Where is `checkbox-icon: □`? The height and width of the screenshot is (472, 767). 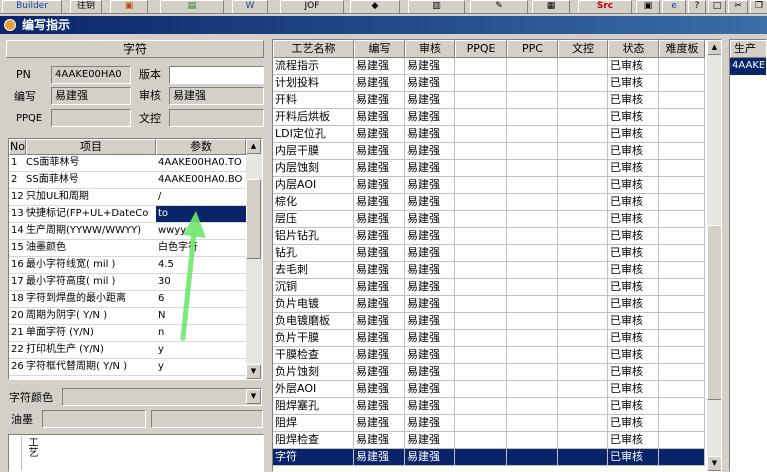
checkbox-icon: □ is located at coordinates (717, 6).